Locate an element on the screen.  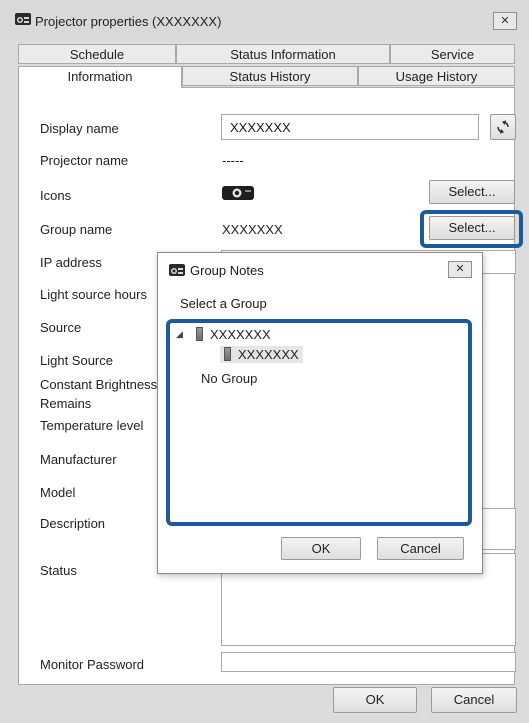
group-name-label: Group name is located at coordinates (76, 229).